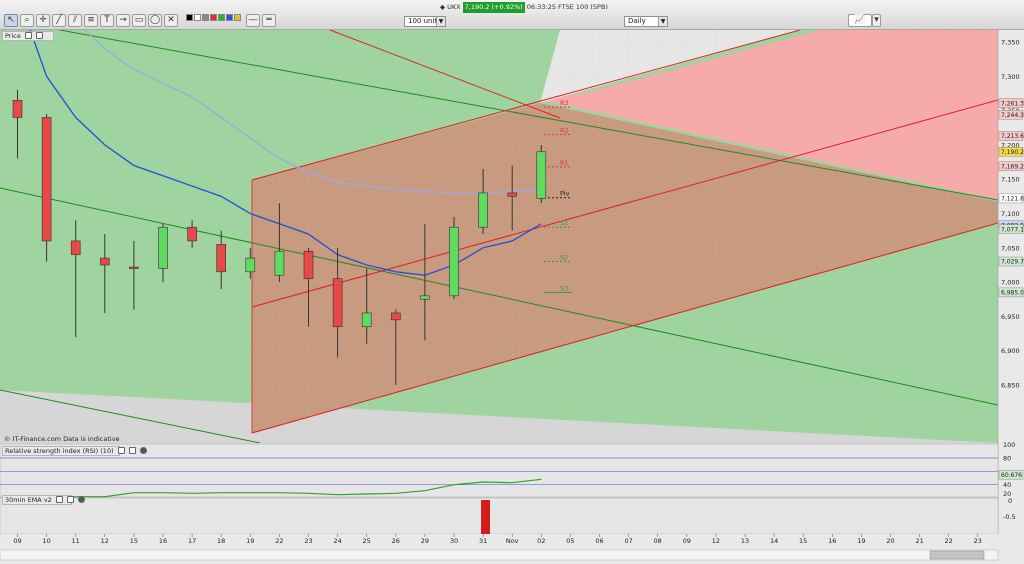  What do you see at coordinates (1007, 485) in the screenshot?
I see `rsi-tick-label: 40` at bounding box center [1007, 485].